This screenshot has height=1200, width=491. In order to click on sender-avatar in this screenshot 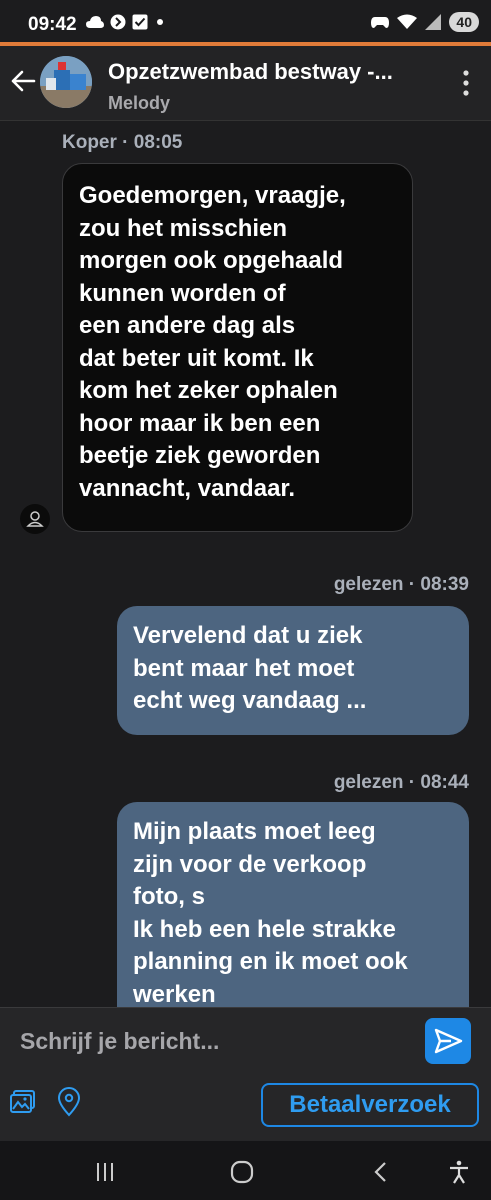, I will do `click(35, 519)`.